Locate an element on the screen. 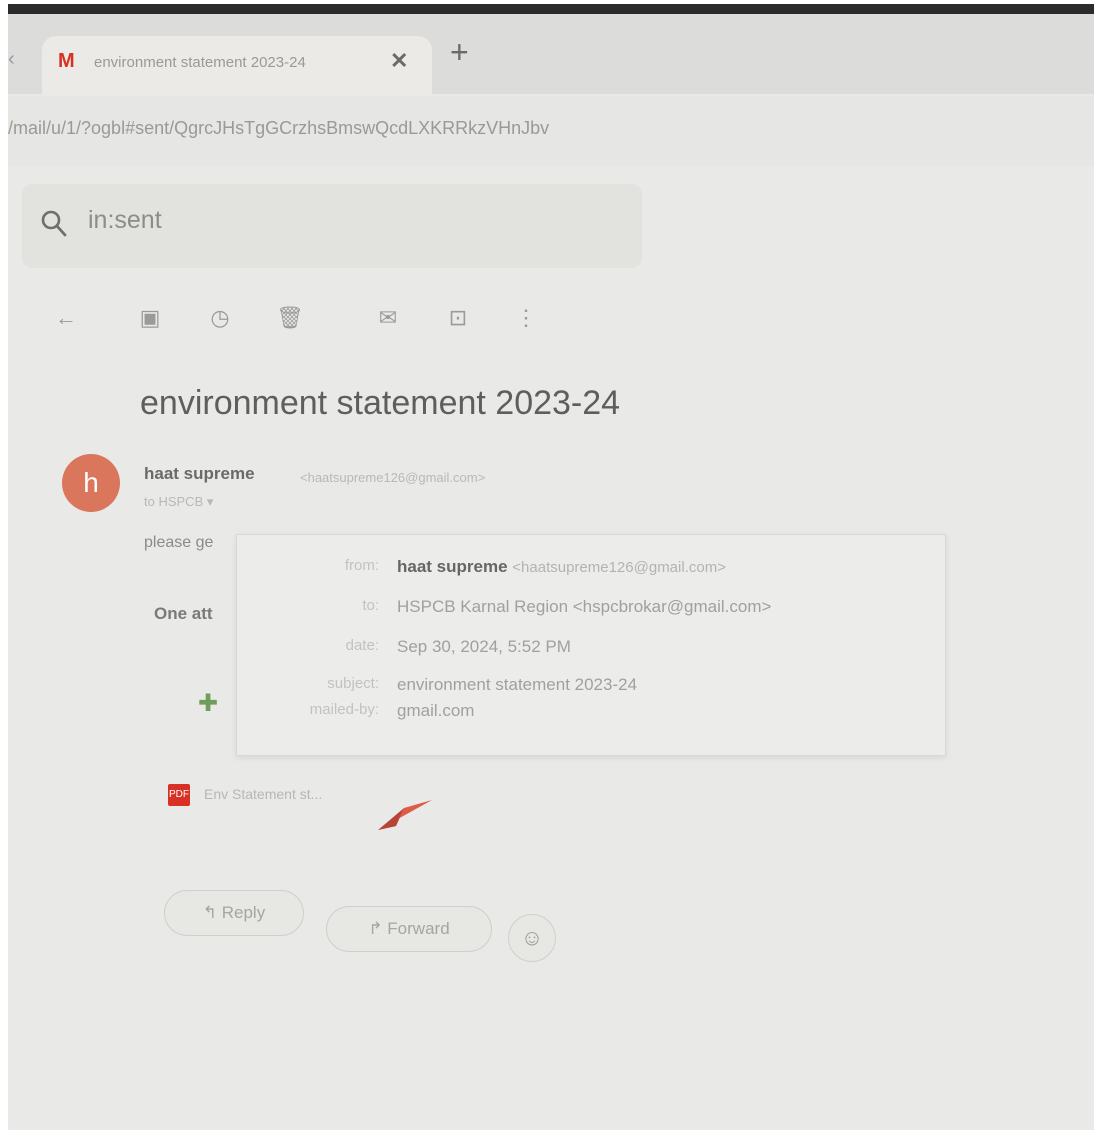 Image resolution: width=1098 pixels, height=1133 pixels. subject-label: subject: is located at coordinates (353, 683).